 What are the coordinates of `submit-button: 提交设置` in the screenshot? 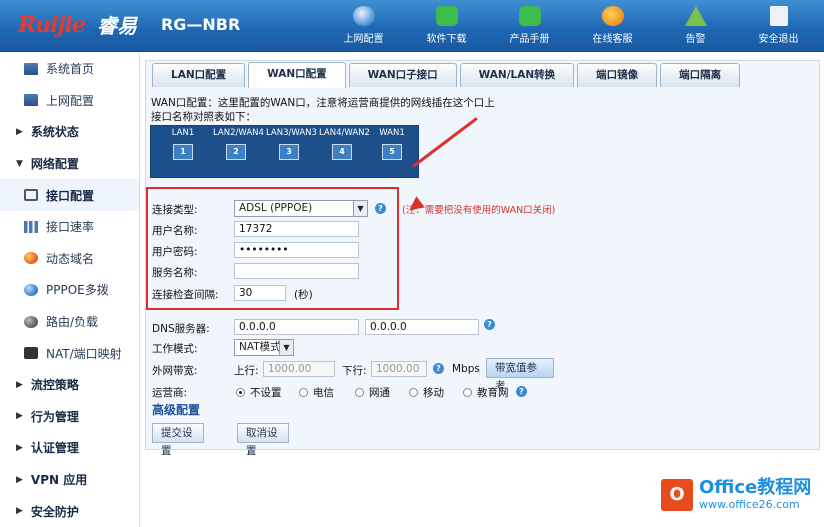 It's located at (178, 440).